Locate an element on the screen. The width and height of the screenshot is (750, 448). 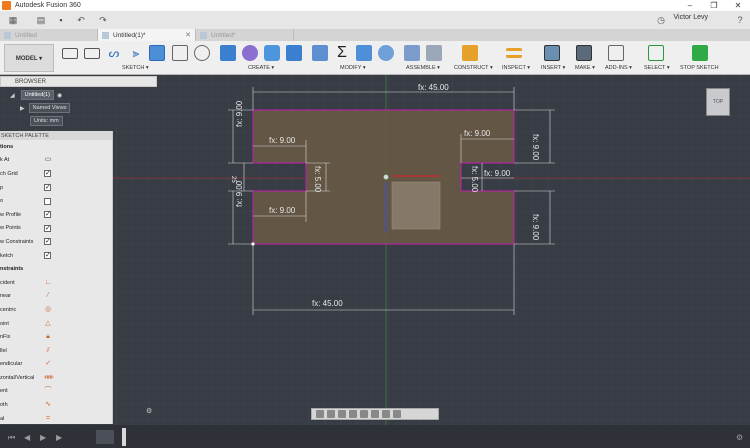
constraint-fix: nFix 🔒︎ is located at coordinates (56, 337).